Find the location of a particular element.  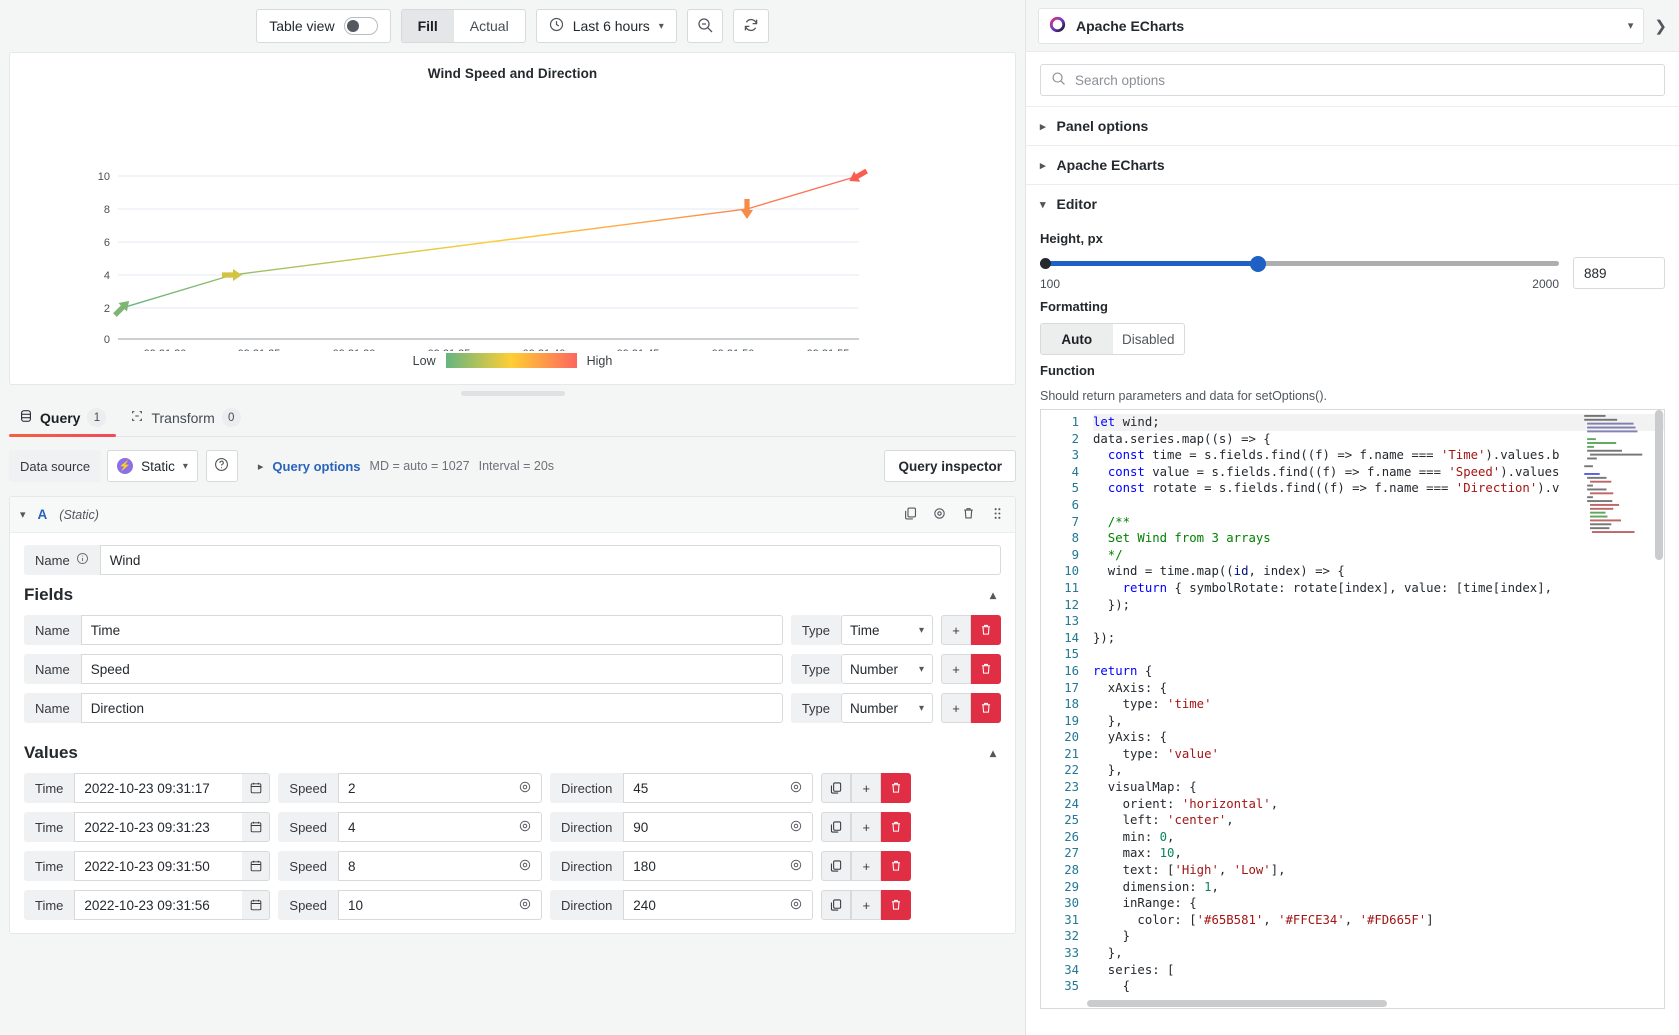

fill-actual-segmented: Fill Actual is located at coordinates (463, 26).